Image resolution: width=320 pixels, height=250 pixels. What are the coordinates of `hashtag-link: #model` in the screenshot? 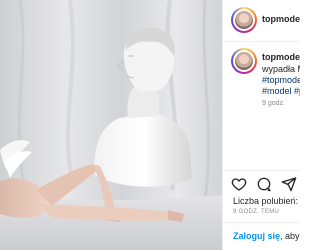 It's located at (277, 91).